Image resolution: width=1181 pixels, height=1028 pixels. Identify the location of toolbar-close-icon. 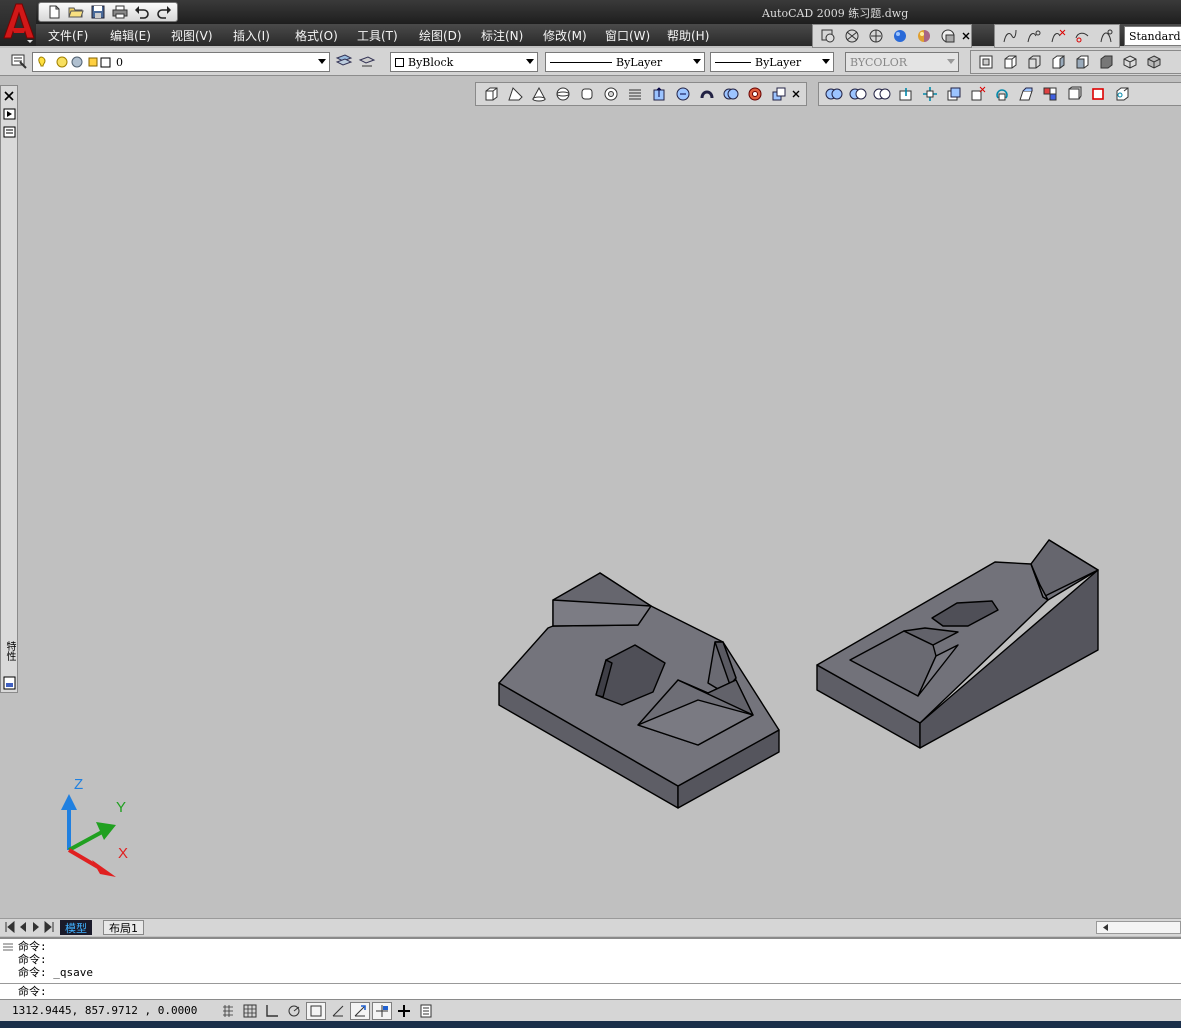
(966, 36).